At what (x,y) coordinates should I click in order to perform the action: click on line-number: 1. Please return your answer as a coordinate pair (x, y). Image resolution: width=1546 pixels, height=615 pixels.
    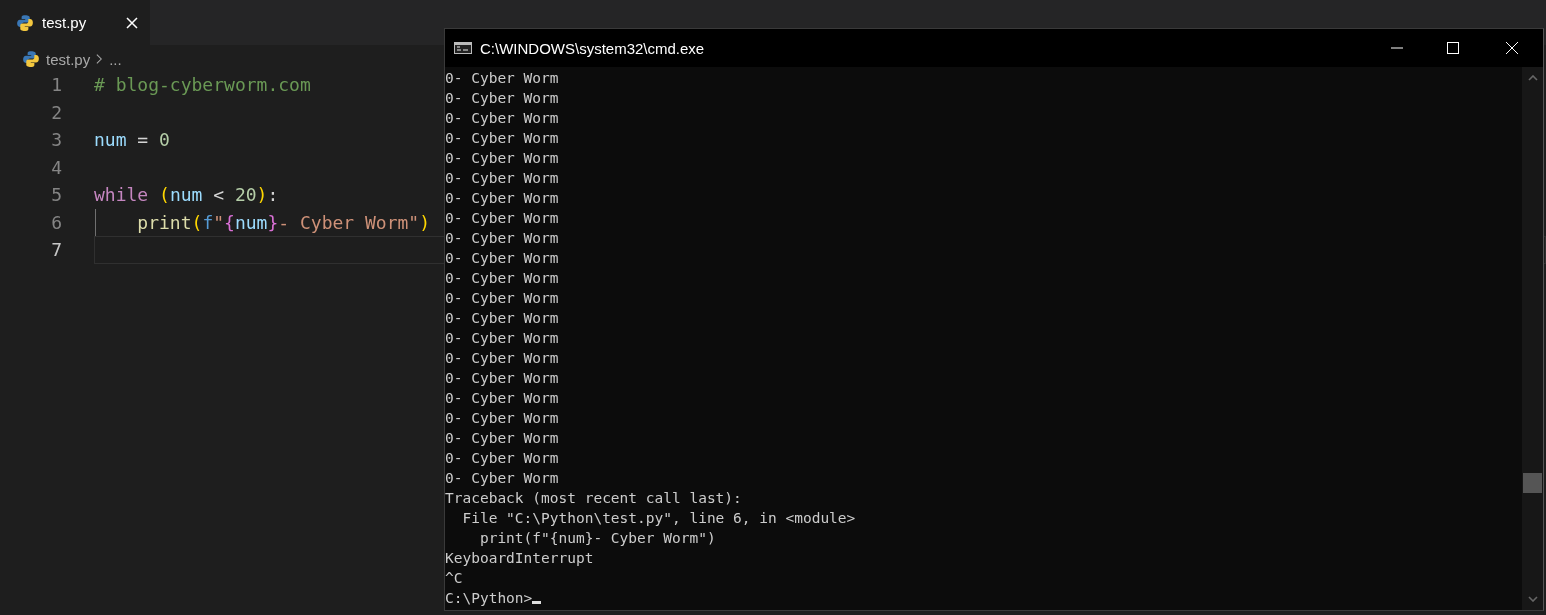
    Looking at the image, I should click on (56, 85).